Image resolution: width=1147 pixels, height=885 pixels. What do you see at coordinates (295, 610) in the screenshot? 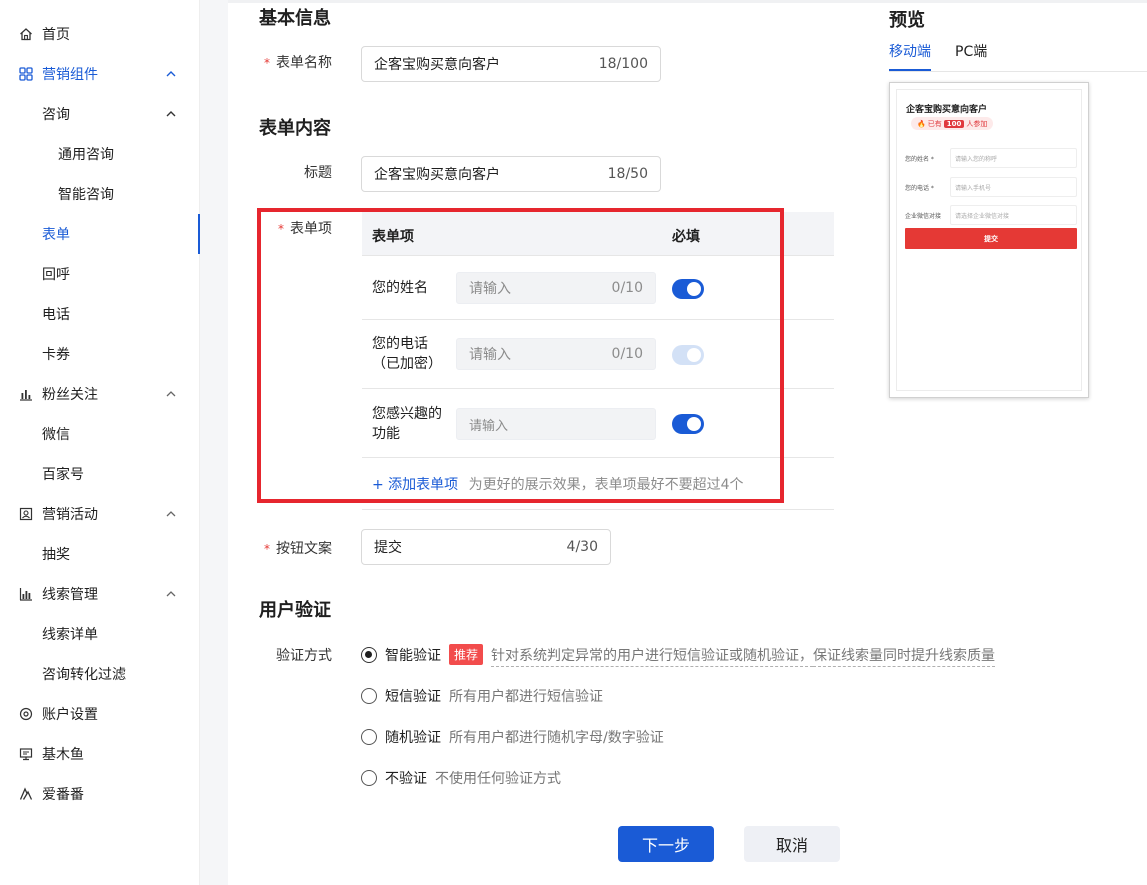
I see `section-title-verify: 用户验证` at bounding box center [295, 610].